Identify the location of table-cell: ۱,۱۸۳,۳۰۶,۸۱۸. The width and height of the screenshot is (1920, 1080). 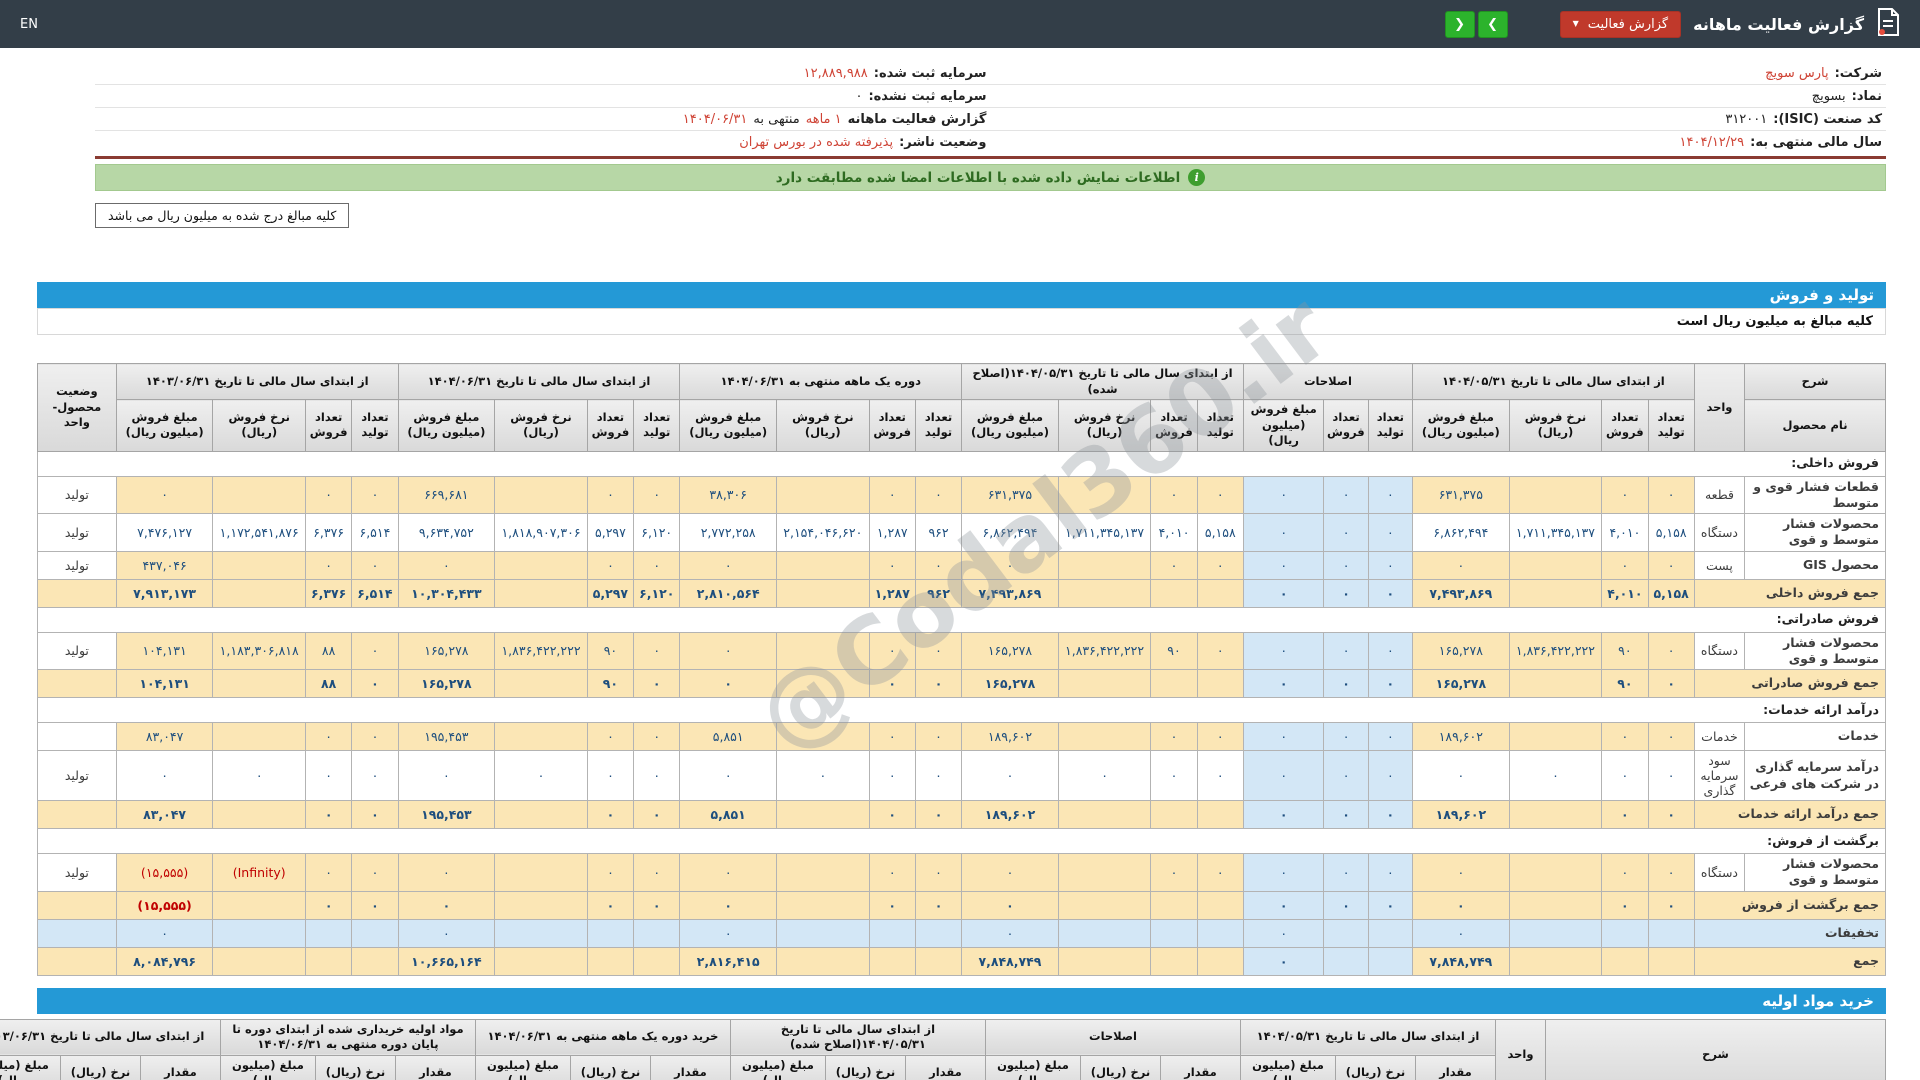
(259, 651).